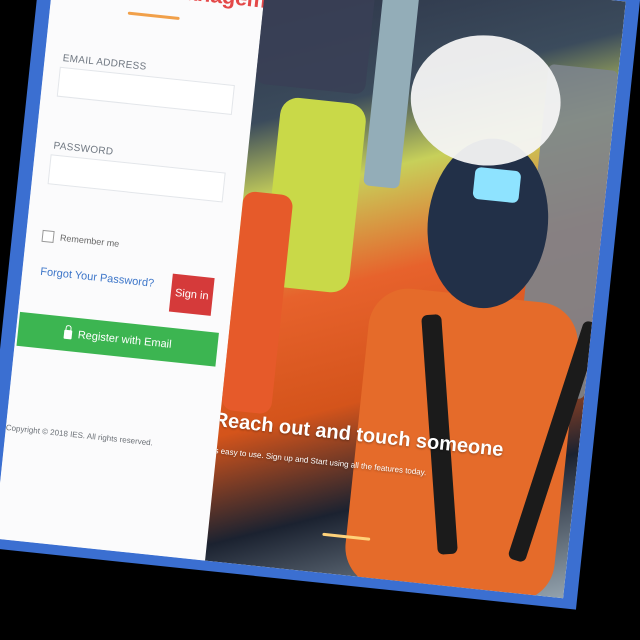 This screenshot has width=640, height=640. Describe the element at coordinates (153, 15) in the screenshot. I see `title-underline` at that location.